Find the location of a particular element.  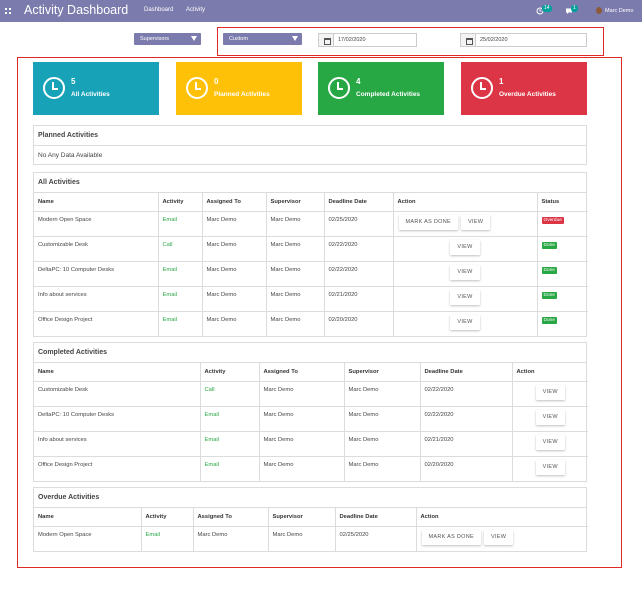

menu-activity: Activity is located at coordinates (195, 10).